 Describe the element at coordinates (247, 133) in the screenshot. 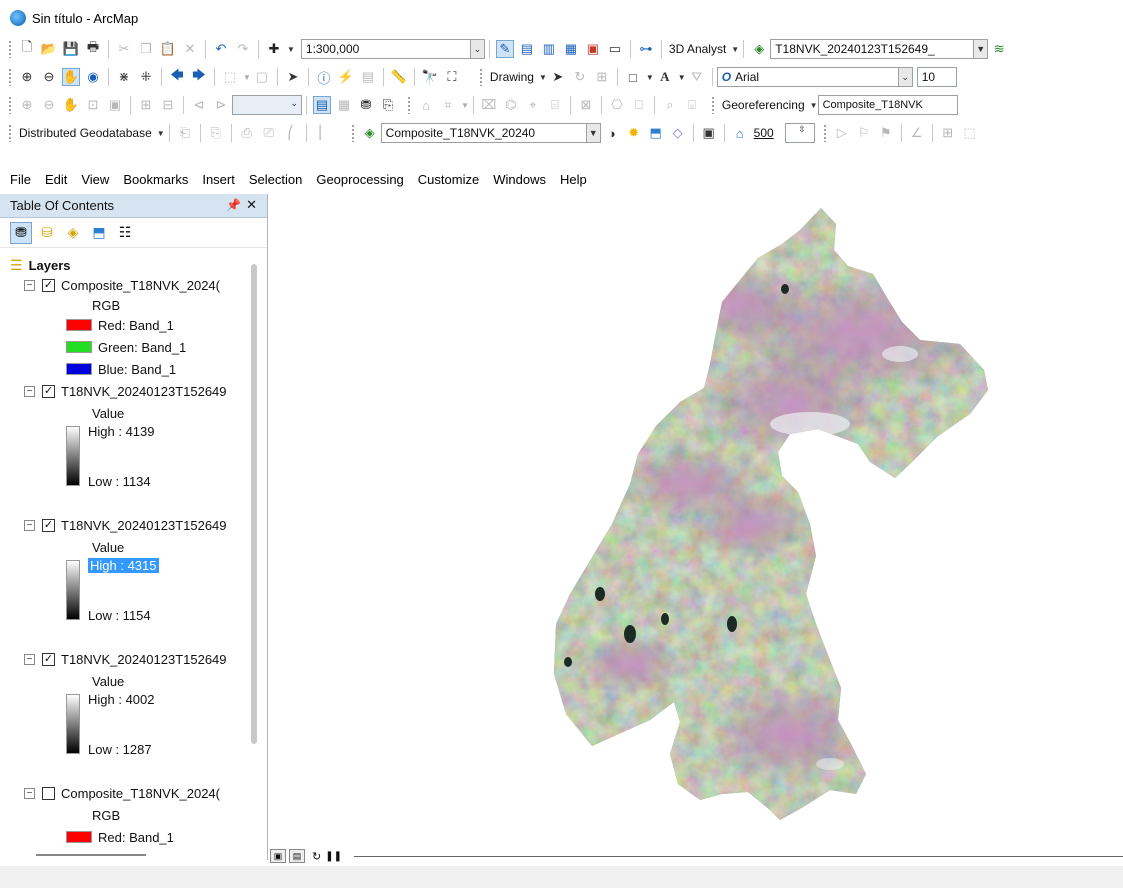

I see `synchronize-icon: ⎙` at that location.